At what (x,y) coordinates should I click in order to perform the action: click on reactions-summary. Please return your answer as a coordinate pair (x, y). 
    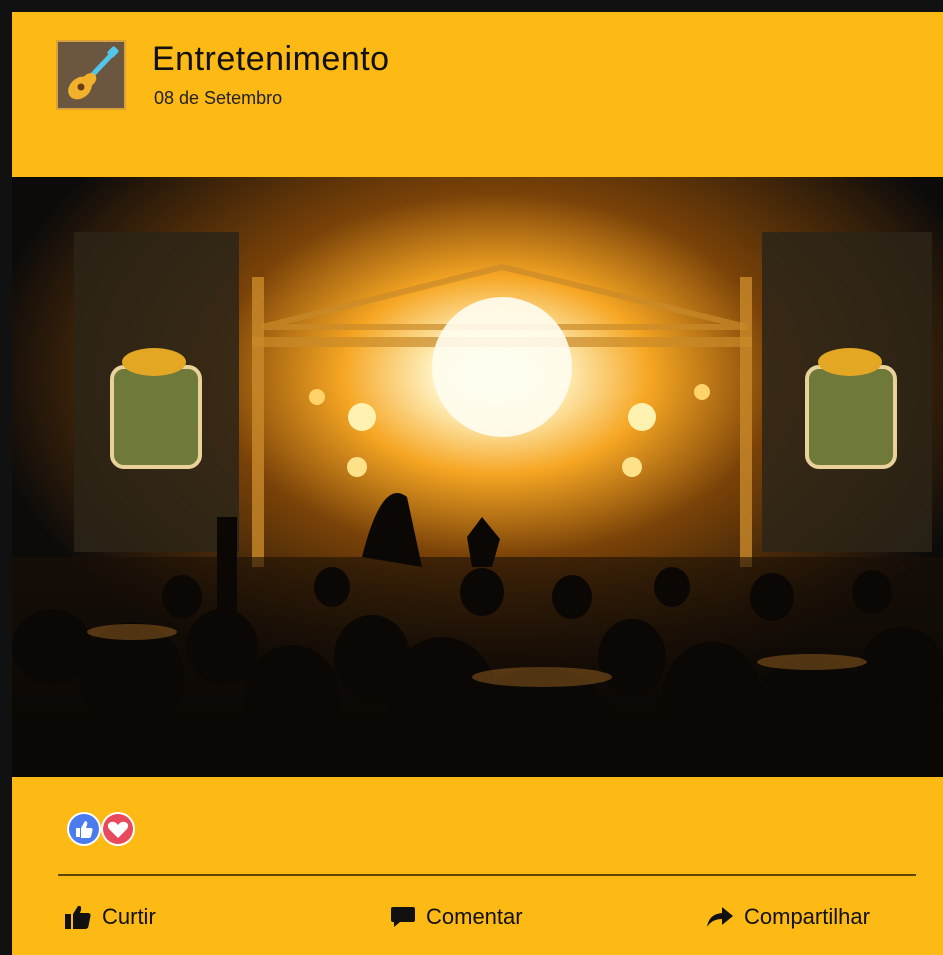
    Looking at the image, I should click on (109, 829).